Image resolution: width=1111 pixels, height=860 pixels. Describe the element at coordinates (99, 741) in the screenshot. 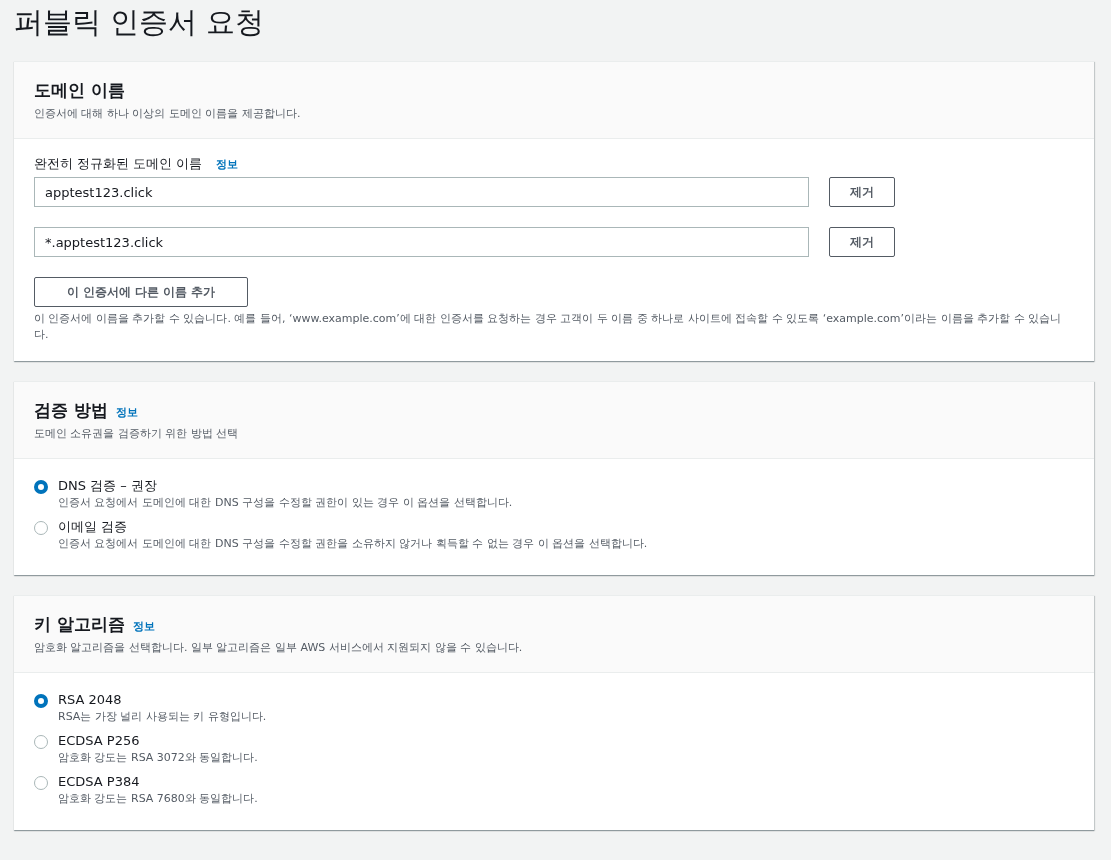

I see `option-label: ECDSA P256` at that location.